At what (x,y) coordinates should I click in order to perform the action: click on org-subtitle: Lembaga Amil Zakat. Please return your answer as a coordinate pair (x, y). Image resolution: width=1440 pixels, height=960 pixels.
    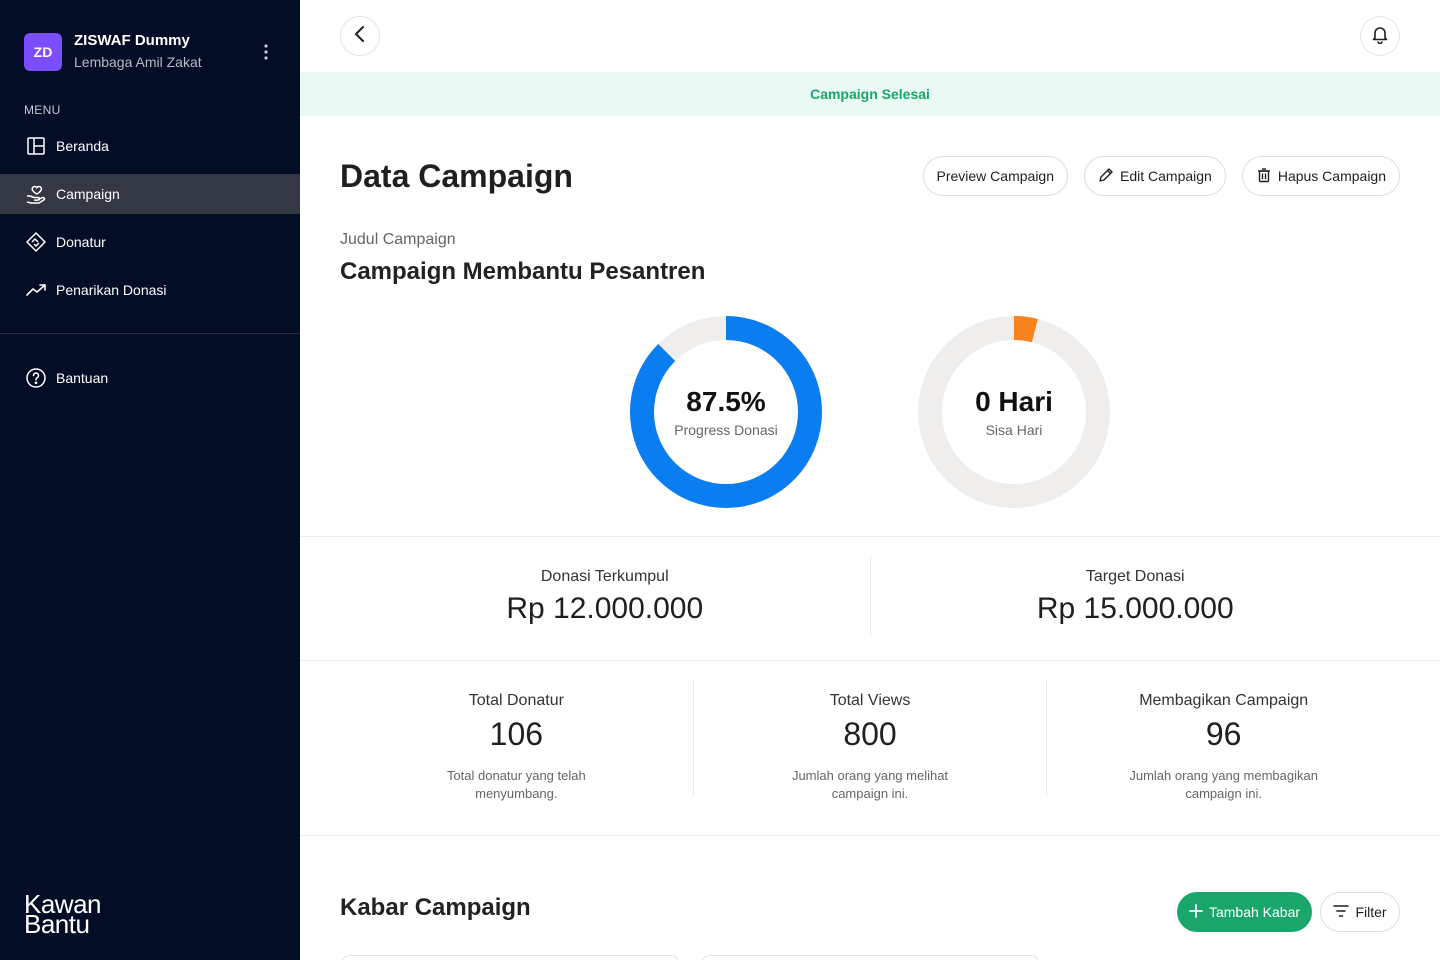
    Looking at the image, I should click on (138, 62).